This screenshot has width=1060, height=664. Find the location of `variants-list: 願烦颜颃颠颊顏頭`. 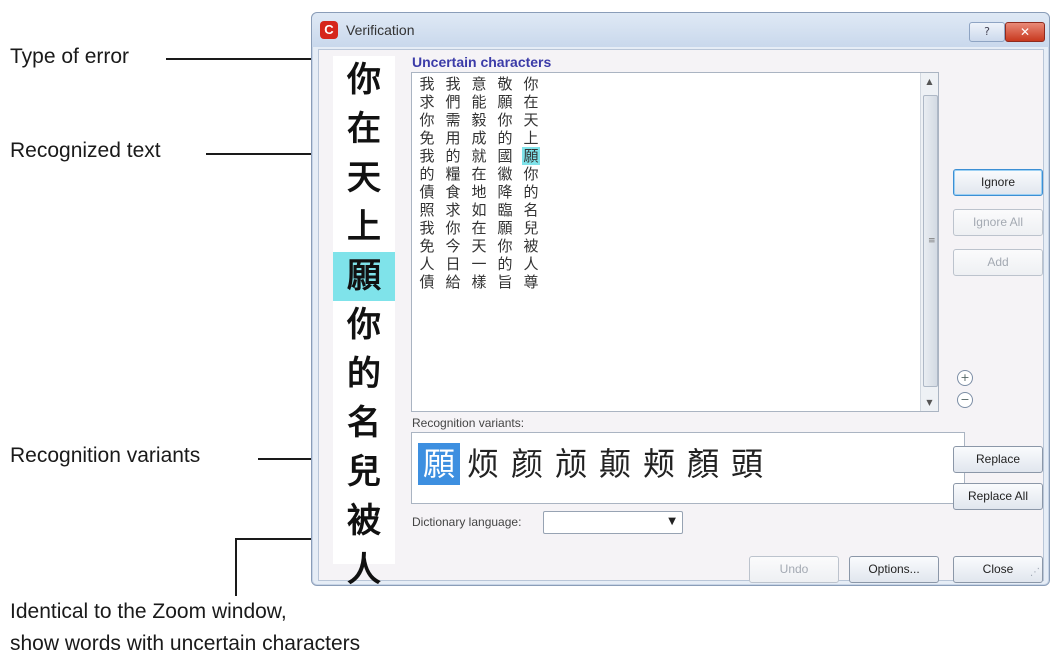

variants-list: 願烦颜颃颠颊顏頭 is located at coordinates (593, 464).